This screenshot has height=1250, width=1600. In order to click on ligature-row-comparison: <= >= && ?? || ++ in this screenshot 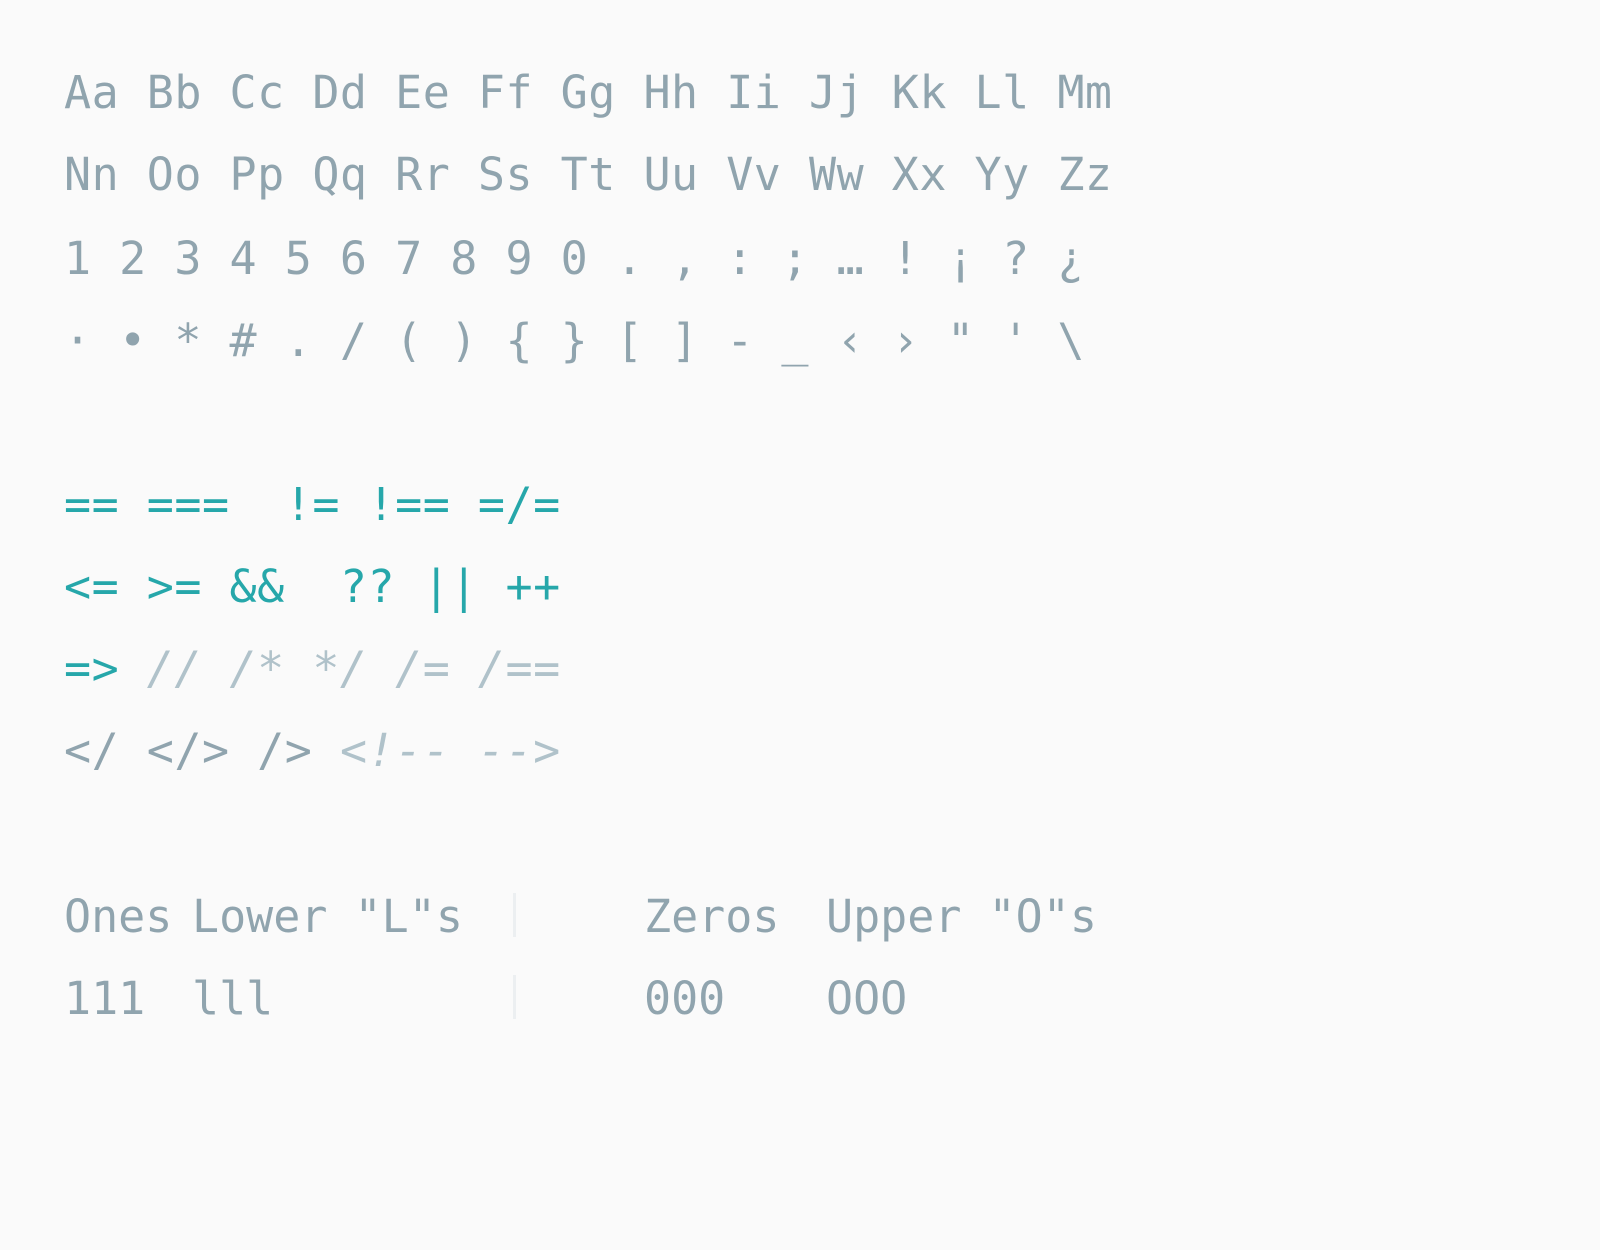, I will do `click(312, 586)`.